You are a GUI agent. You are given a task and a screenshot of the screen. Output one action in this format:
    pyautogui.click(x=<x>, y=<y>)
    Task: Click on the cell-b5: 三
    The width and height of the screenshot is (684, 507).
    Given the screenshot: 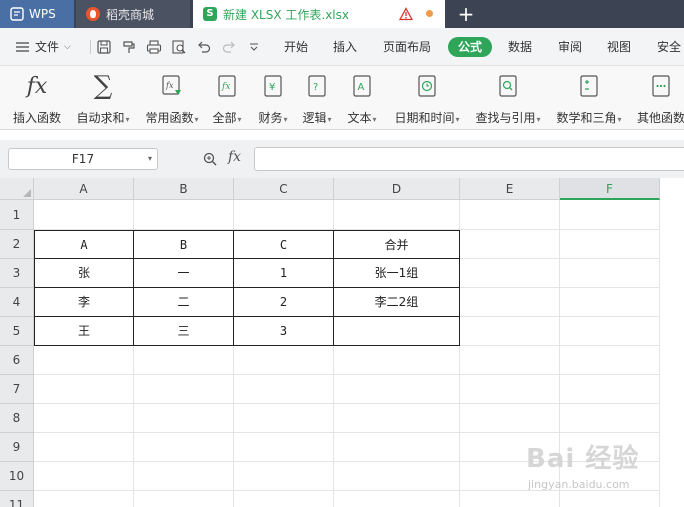 What is the action you would take?
    pyautogui.click(x=184, y=331)
    